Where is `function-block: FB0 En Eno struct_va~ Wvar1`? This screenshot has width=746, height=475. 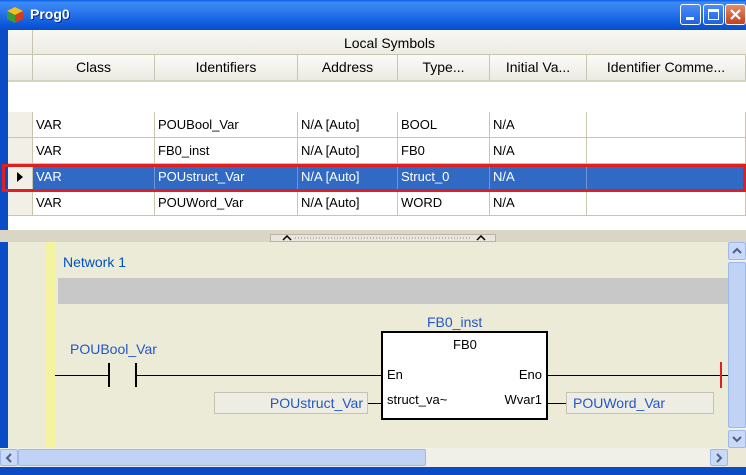 function-block: FB0 En Eno struct_va~ Wvar1 is located at coordinates (464, 375).